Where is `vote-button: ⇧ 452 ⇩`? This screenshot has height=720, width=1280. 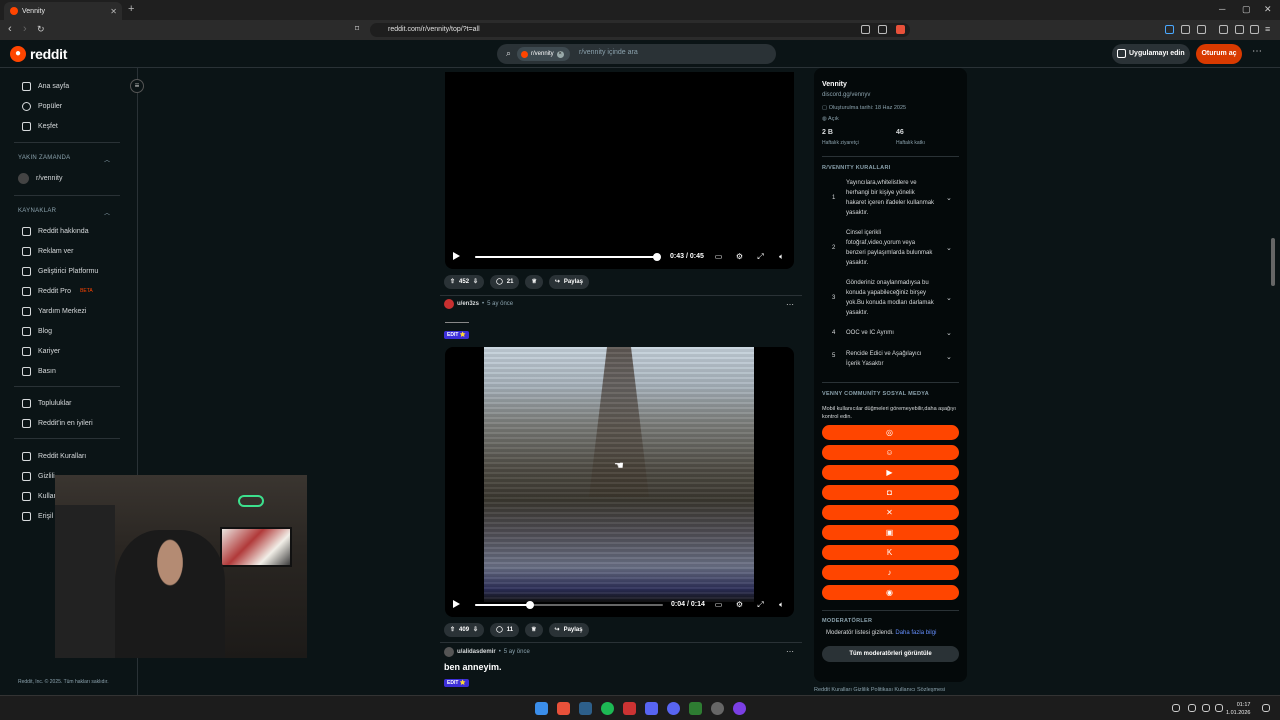
vote-button: ⇧ 452 ⇩ is located at coordinates (464, 282).